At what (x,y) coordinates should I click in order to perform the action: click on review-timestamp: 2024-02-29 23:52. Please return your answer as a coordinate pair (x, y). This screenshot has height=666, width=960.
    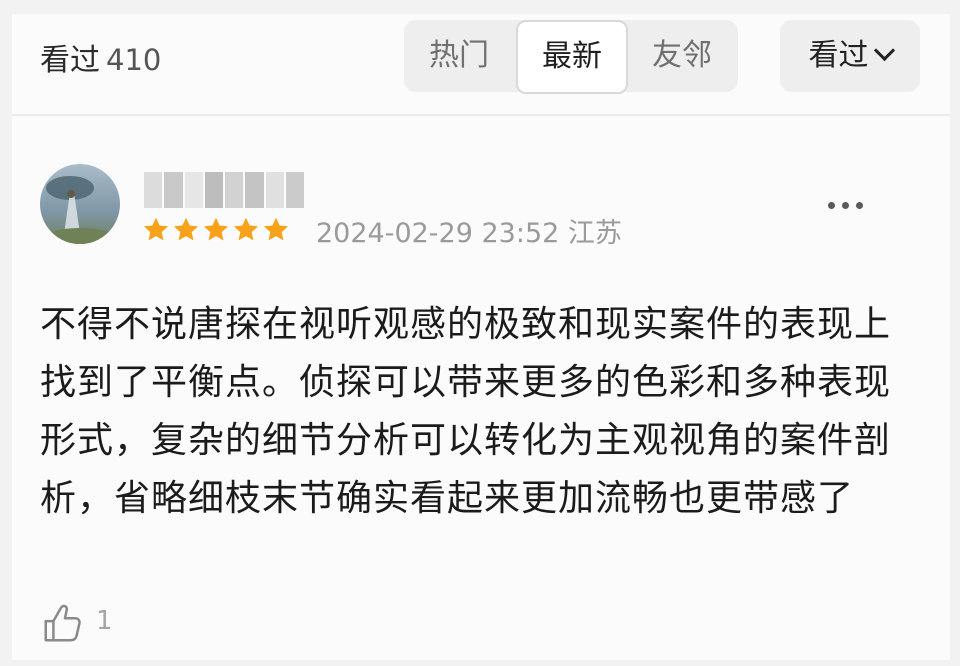
    Looking at the image, I should click on (438, 233).